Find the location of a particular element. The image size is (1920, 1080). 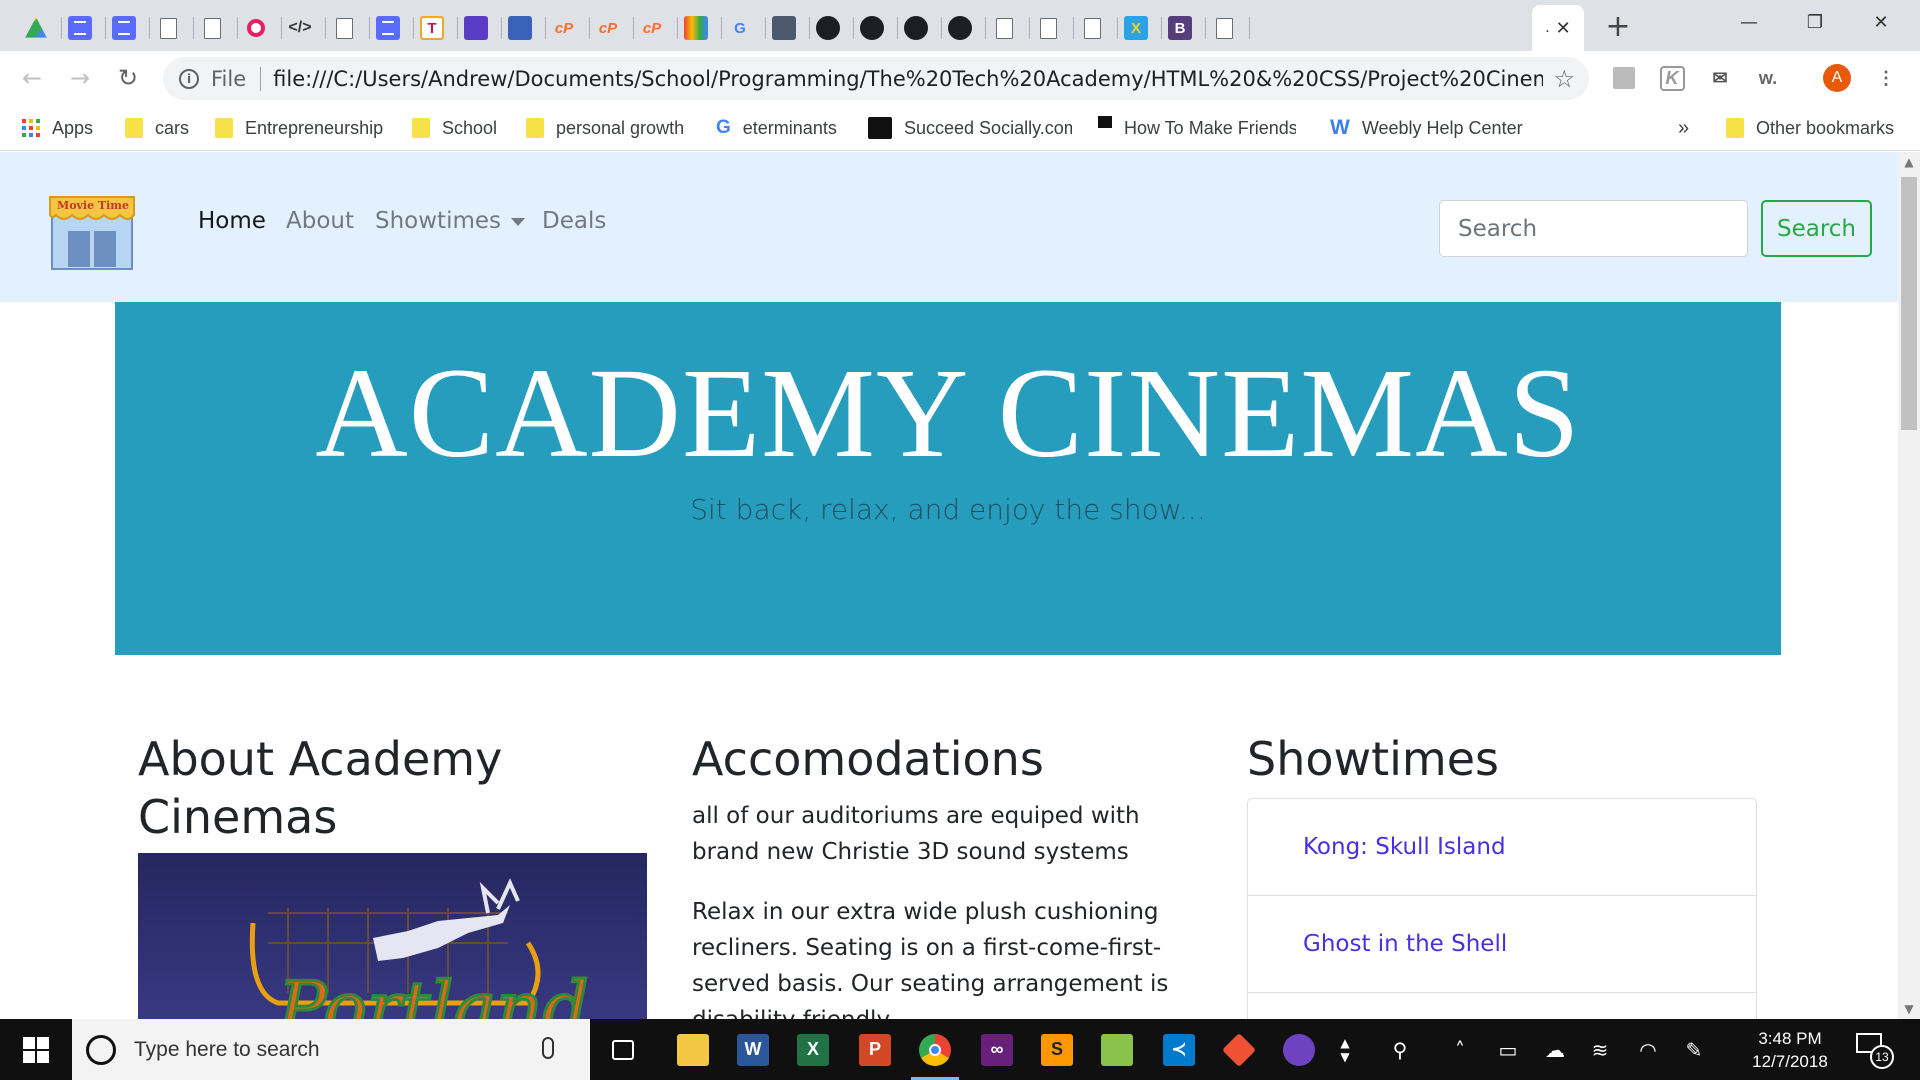

back-arrow-icon: ← is located at coordinates (32, 78).